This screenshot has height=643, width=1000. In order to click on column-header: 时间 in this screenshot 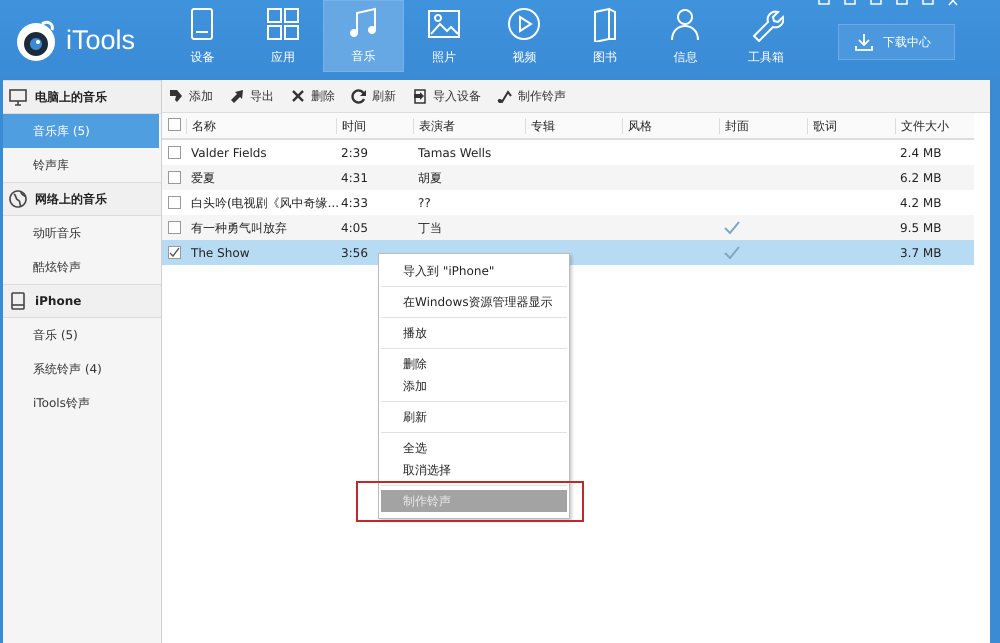, I will do `click(374, 126)`.